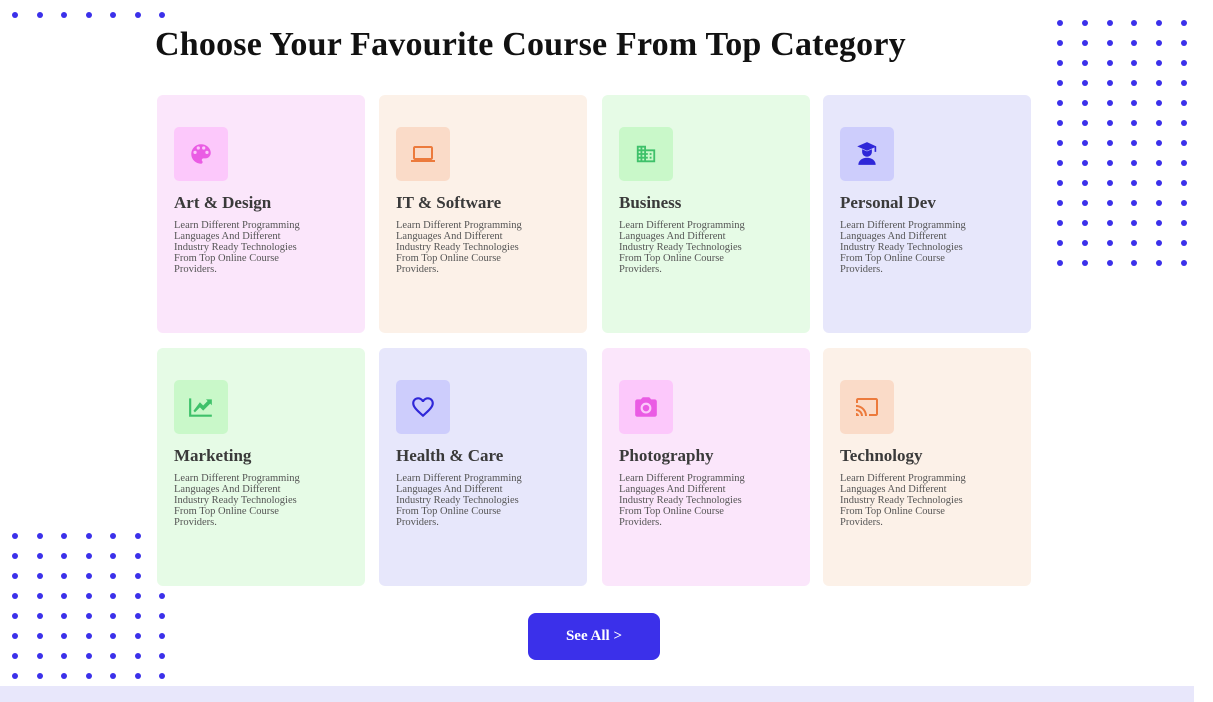  What do you see at coordinates (888, 202) in the screenshot?
I see `card-title: Personal Dev` at bounding box center [888, 202].